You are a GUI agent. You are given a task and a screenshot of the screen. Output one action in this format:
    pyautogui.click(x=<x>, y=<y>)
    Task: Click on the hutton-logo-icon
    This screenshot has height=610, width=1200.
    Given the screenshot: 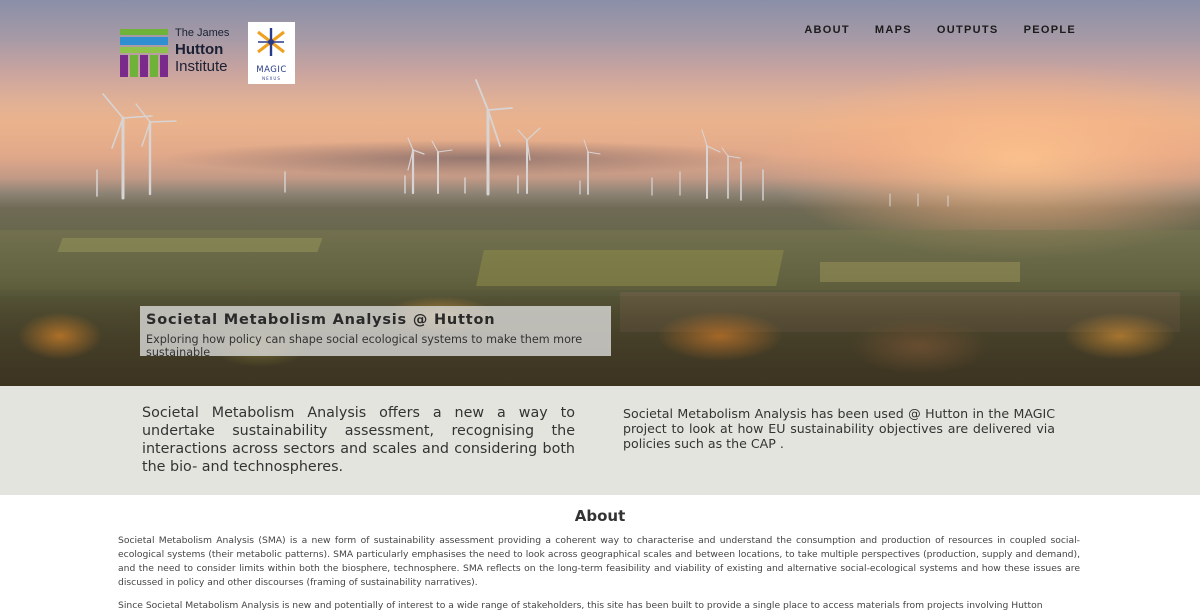 What is the action you would take?
    pyautogui.click(x=144, y=53)
    